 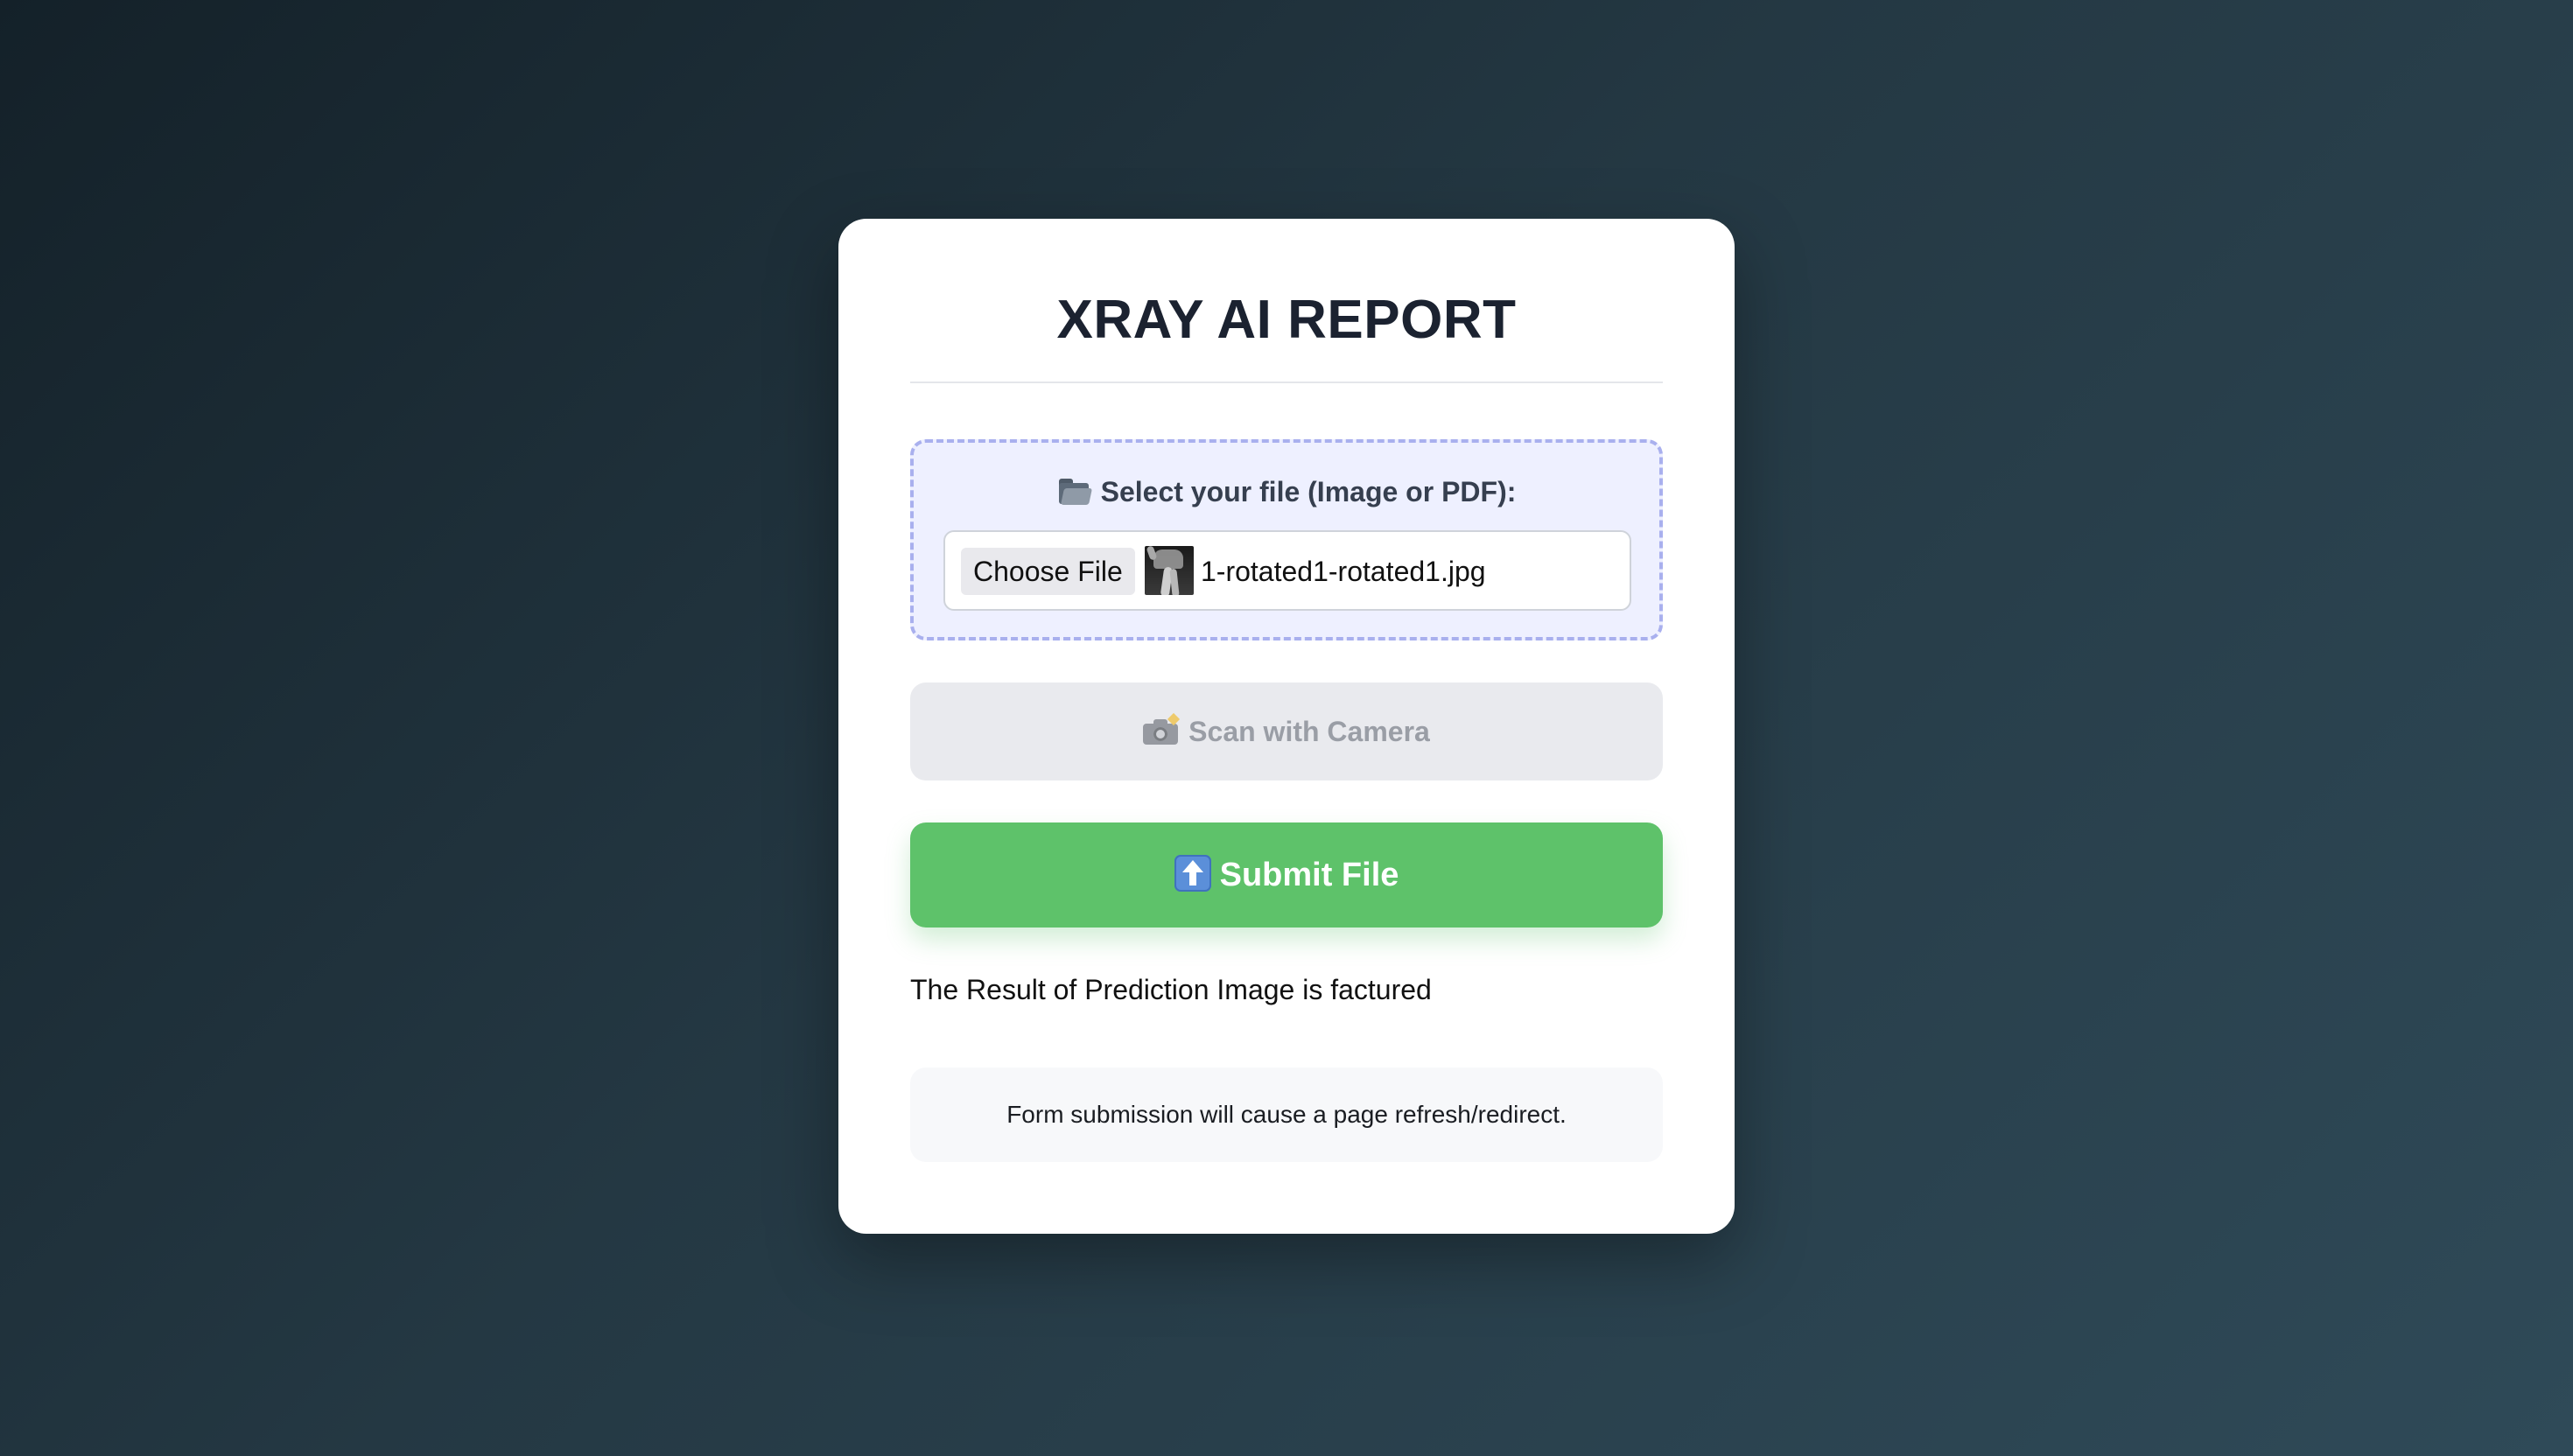 What do you see at coordinates (1286, 320) in the screenshot?
I see `page-title: XRAY AI REPORT` at bounding box center [1286, 320].